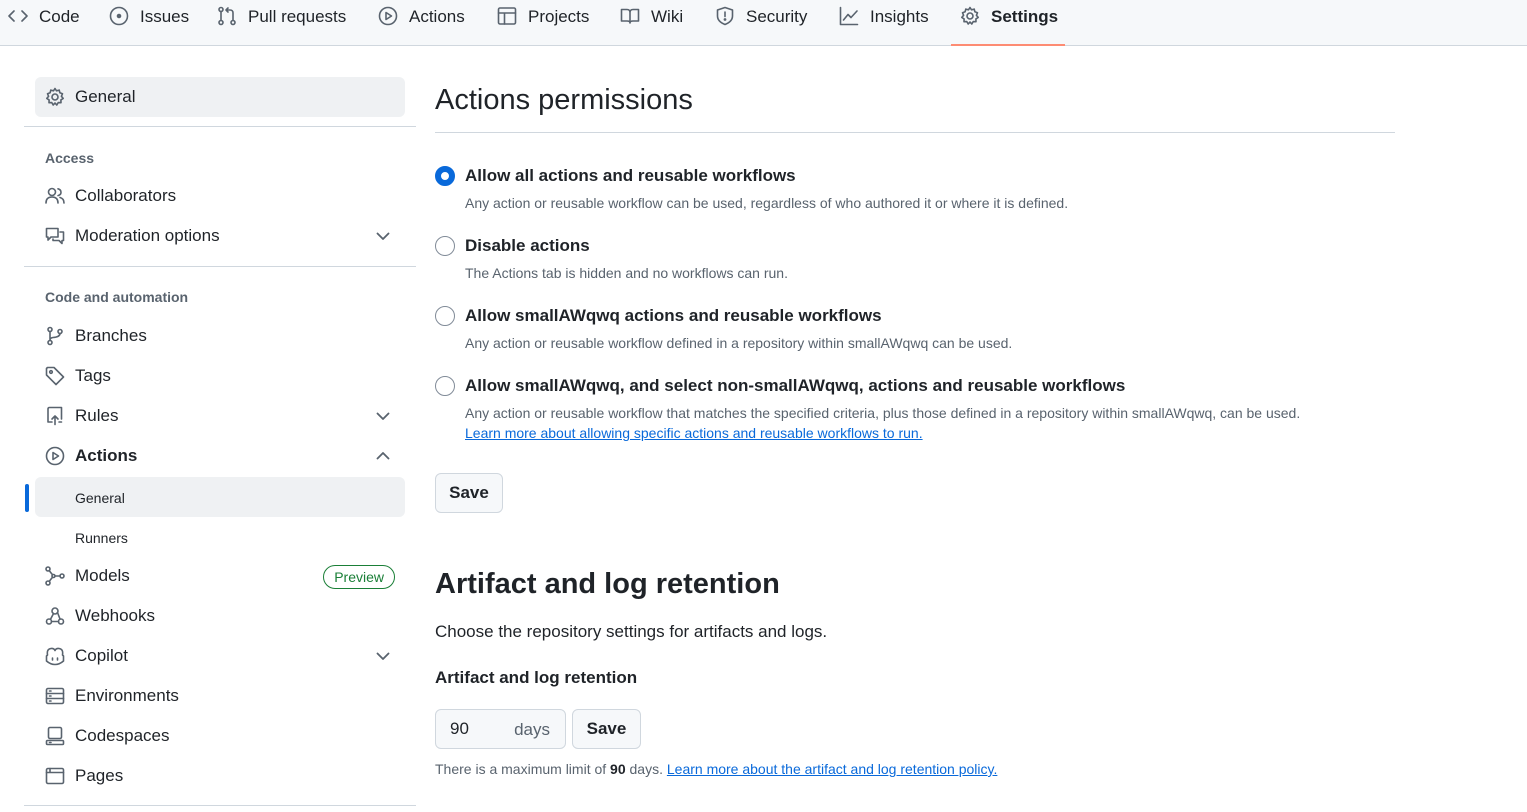 The image size is (1527, 812). I want to click on sidebar-item-label: Rules, so click(97, 415).